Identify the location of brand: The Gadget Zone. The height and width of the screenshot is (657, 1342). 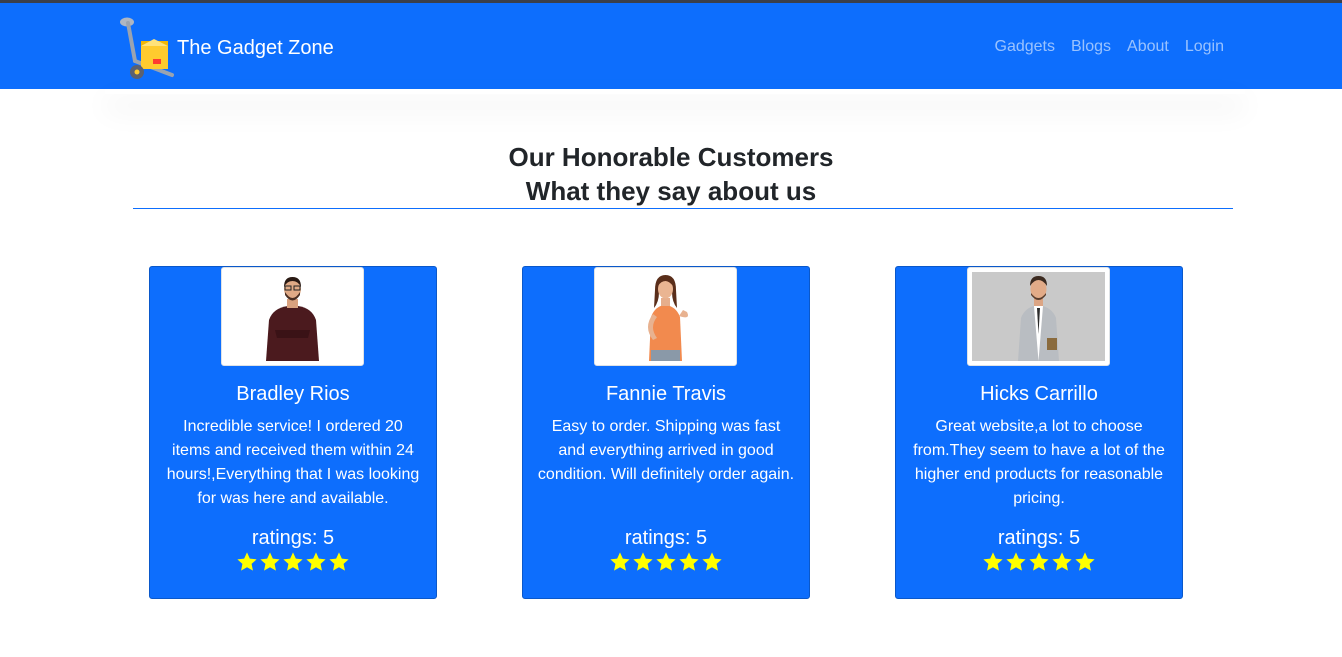
(225, 48).